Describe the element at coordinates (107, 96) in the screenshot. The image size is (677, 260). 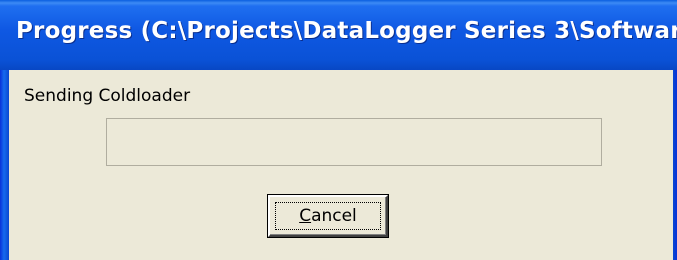
I see `status-message: Sending Coldloader` at that location.